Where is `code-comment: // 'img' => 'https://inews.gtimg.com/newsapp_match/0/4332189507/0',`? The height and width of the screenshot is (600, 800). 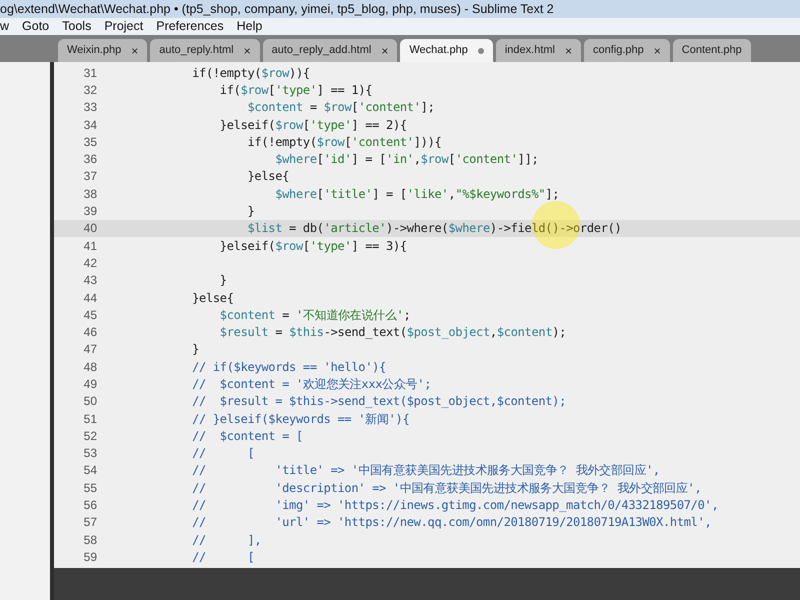
code-comment: // 'img' => 'https://inews.gtimg.com/newsapp_match/0/4332189507/0', is located at coordinates (454, 505).